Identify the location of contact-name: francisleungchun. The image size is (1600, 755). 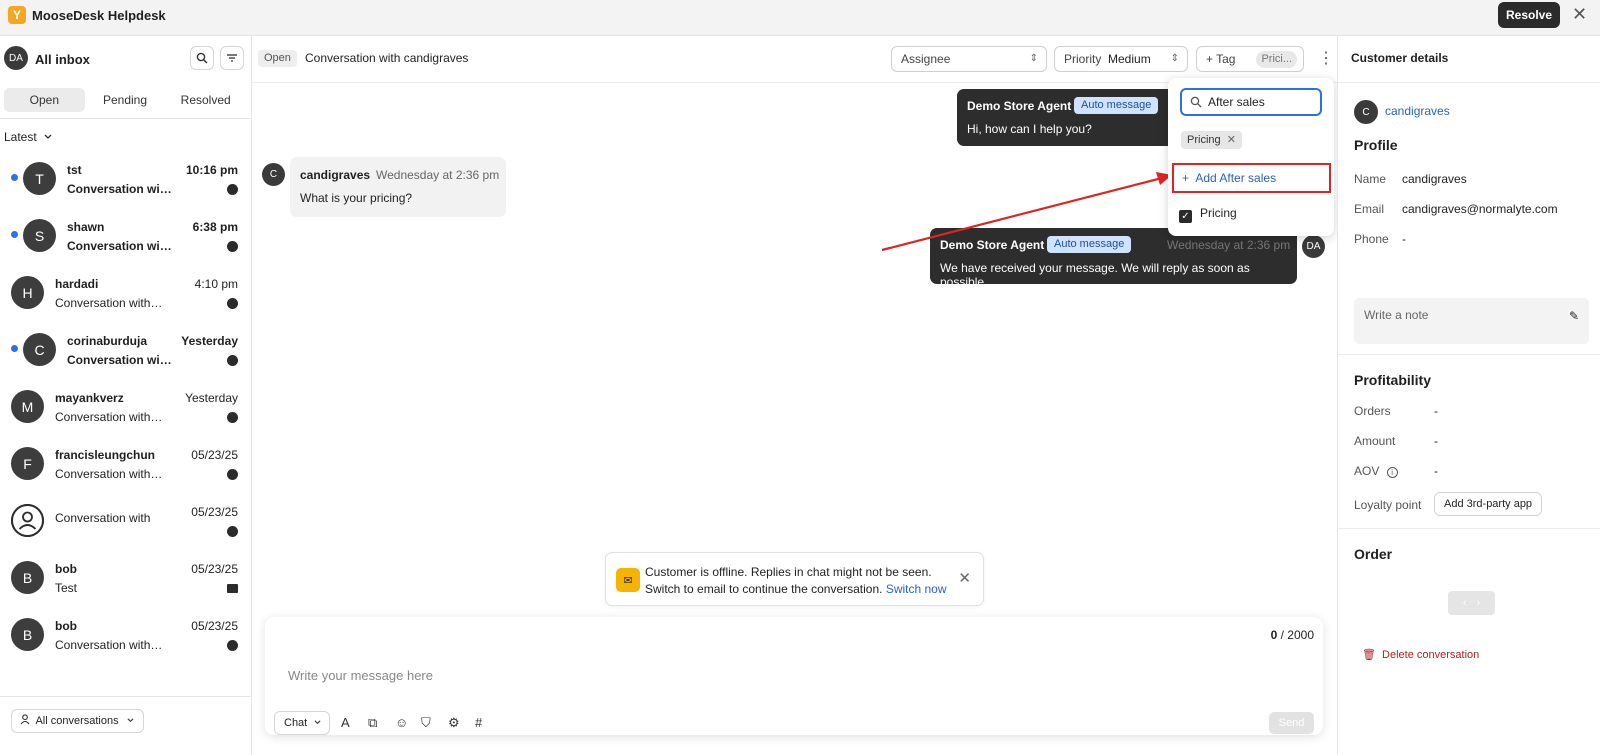
(105, 455).